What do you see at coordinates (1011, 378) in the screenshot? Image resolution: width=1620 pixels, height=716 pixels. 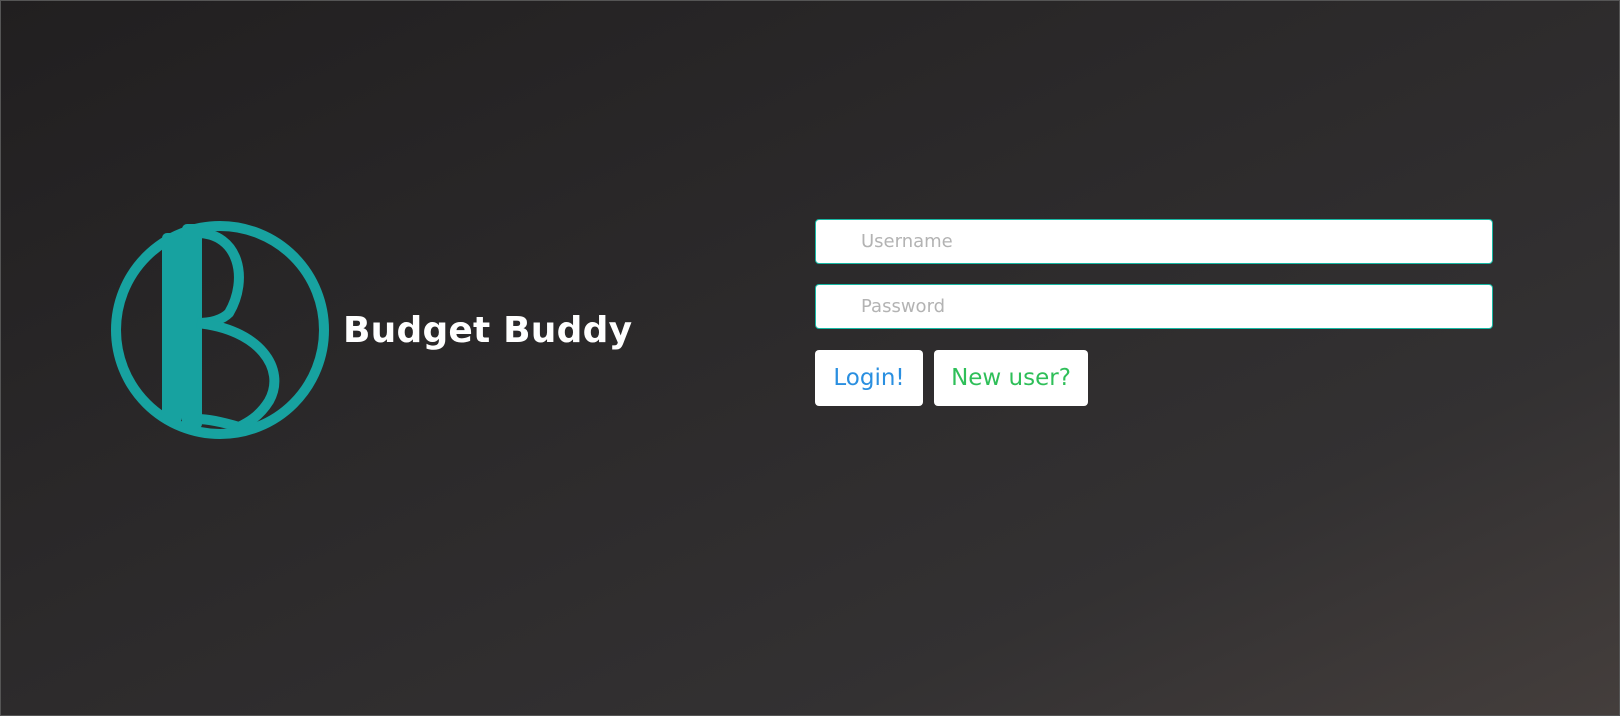 I see `new-user-button: New user?` at bounding box center [1011, 378].